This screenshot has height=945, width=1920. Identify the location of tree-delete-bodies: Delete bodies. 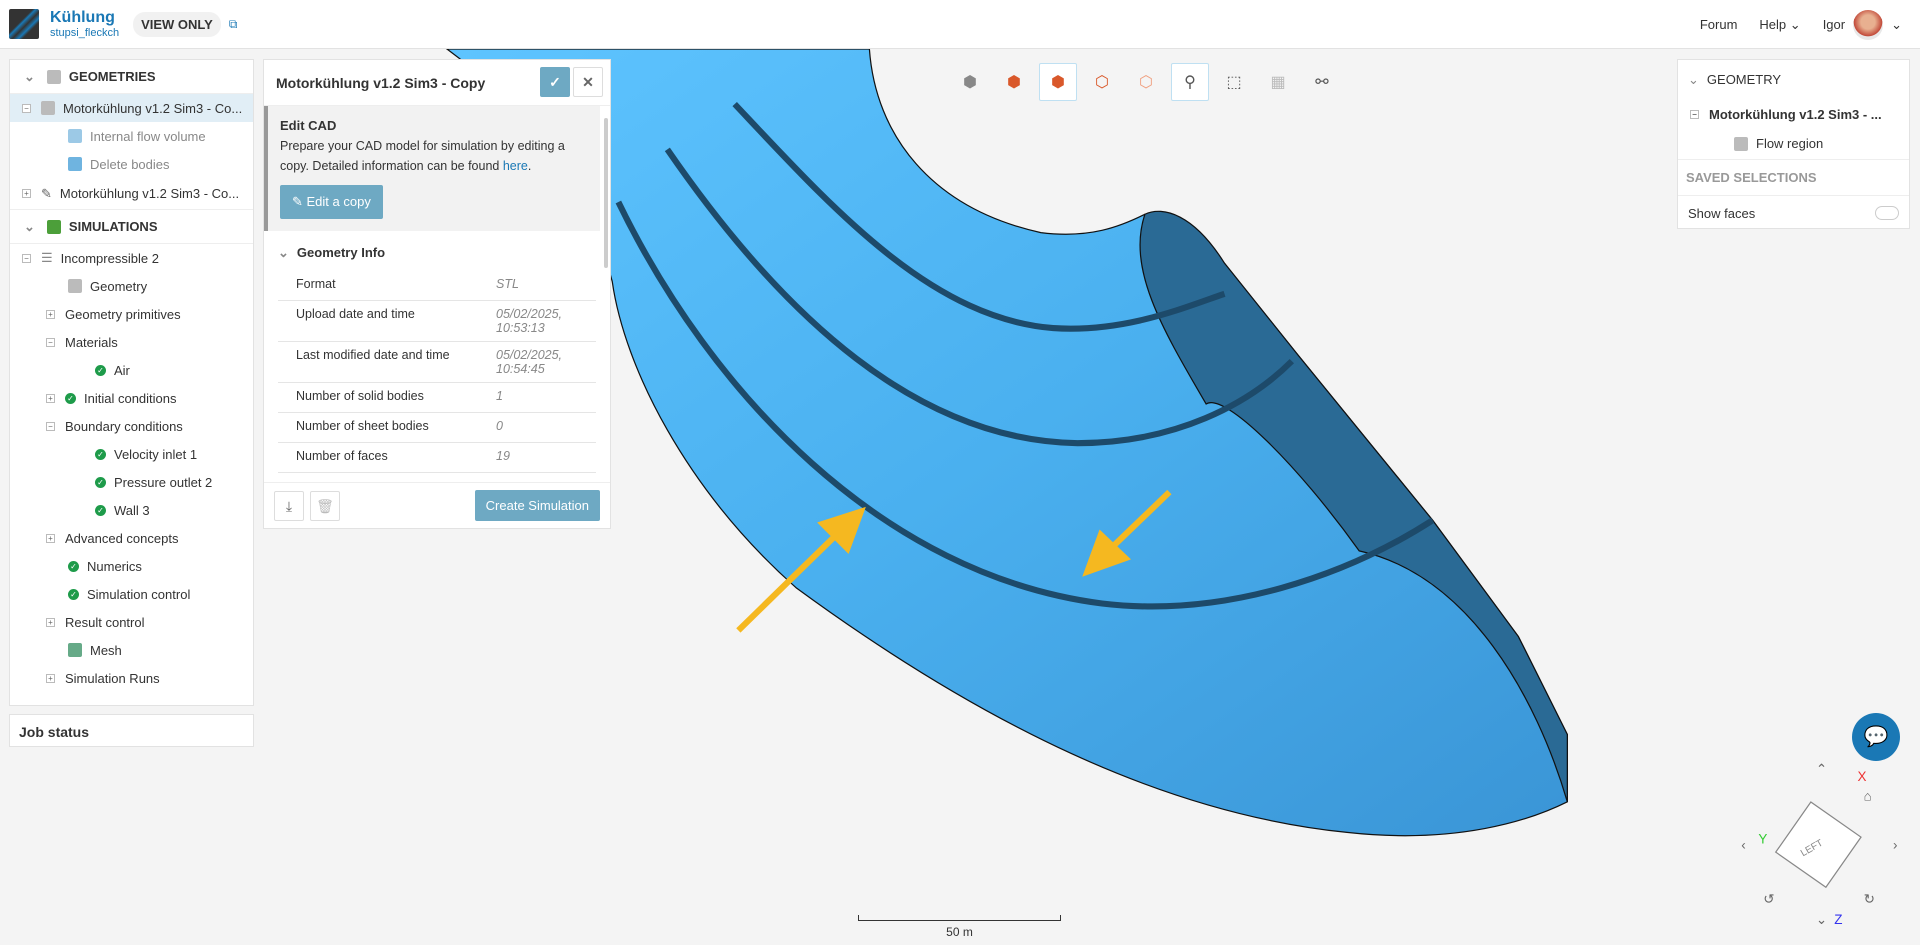
(131, 164).